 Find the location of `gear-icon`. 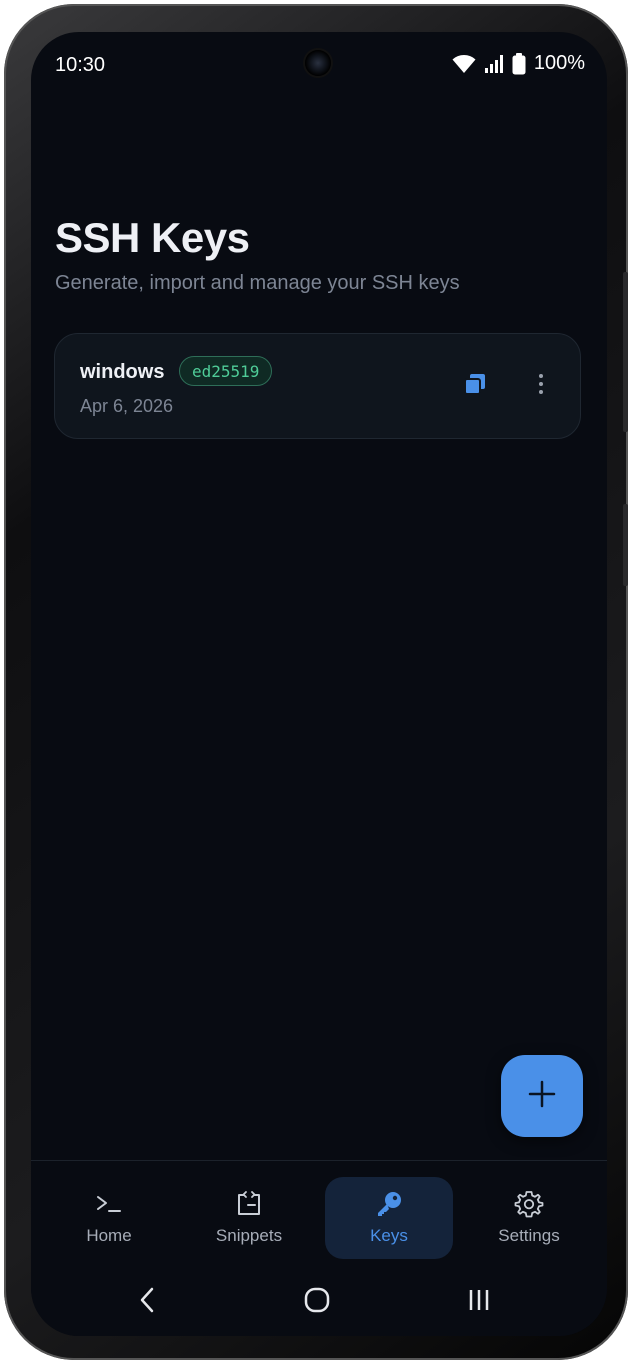

gear-icon is located at coordinates (529, 1204).